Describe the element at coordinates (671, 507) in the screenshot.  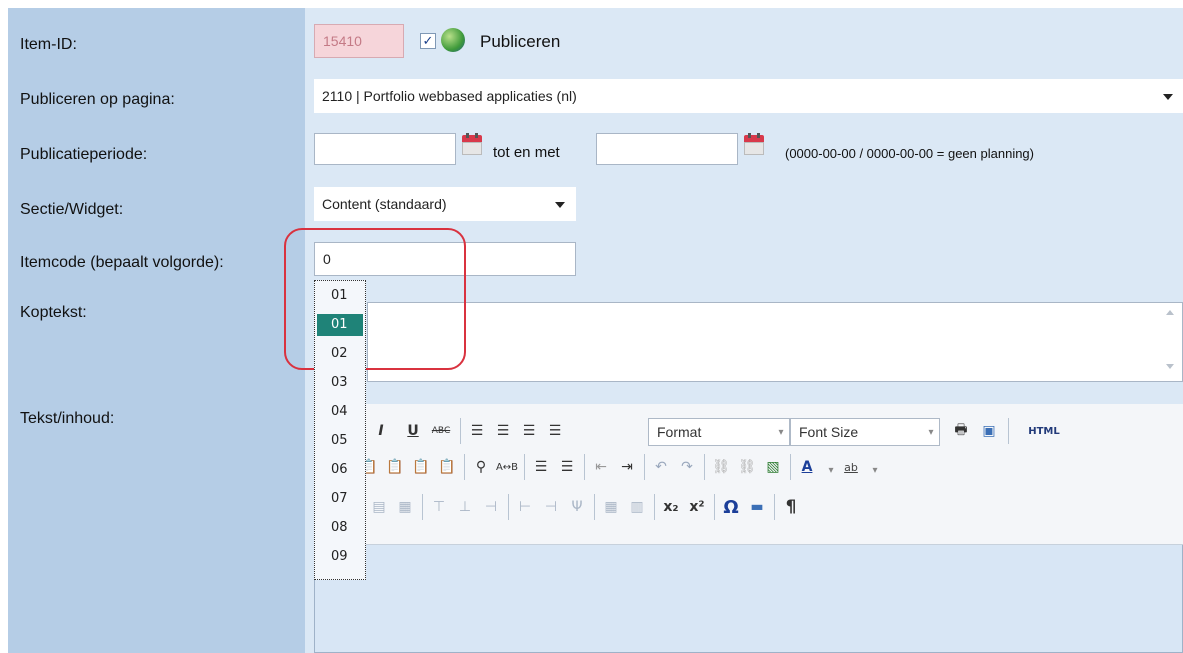
I see `subscript-icon: x₂` at that location.